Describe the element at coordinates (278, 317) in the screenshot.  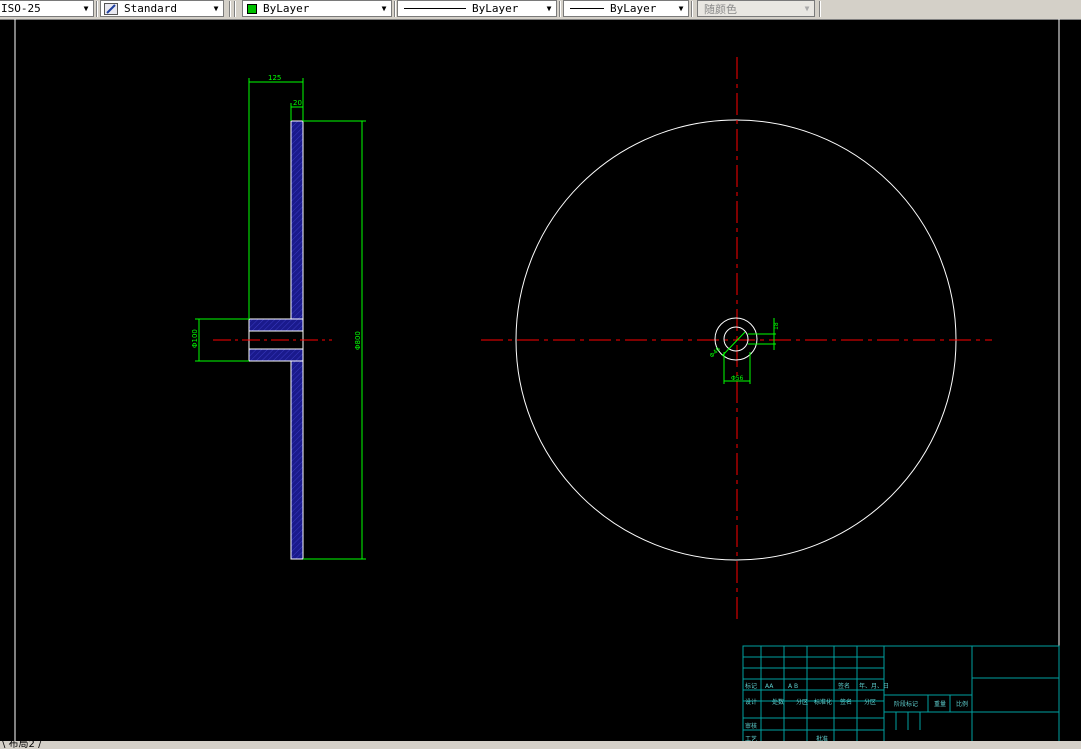
I see `section-view: 125 20 Φ800 Φ100` at that location.